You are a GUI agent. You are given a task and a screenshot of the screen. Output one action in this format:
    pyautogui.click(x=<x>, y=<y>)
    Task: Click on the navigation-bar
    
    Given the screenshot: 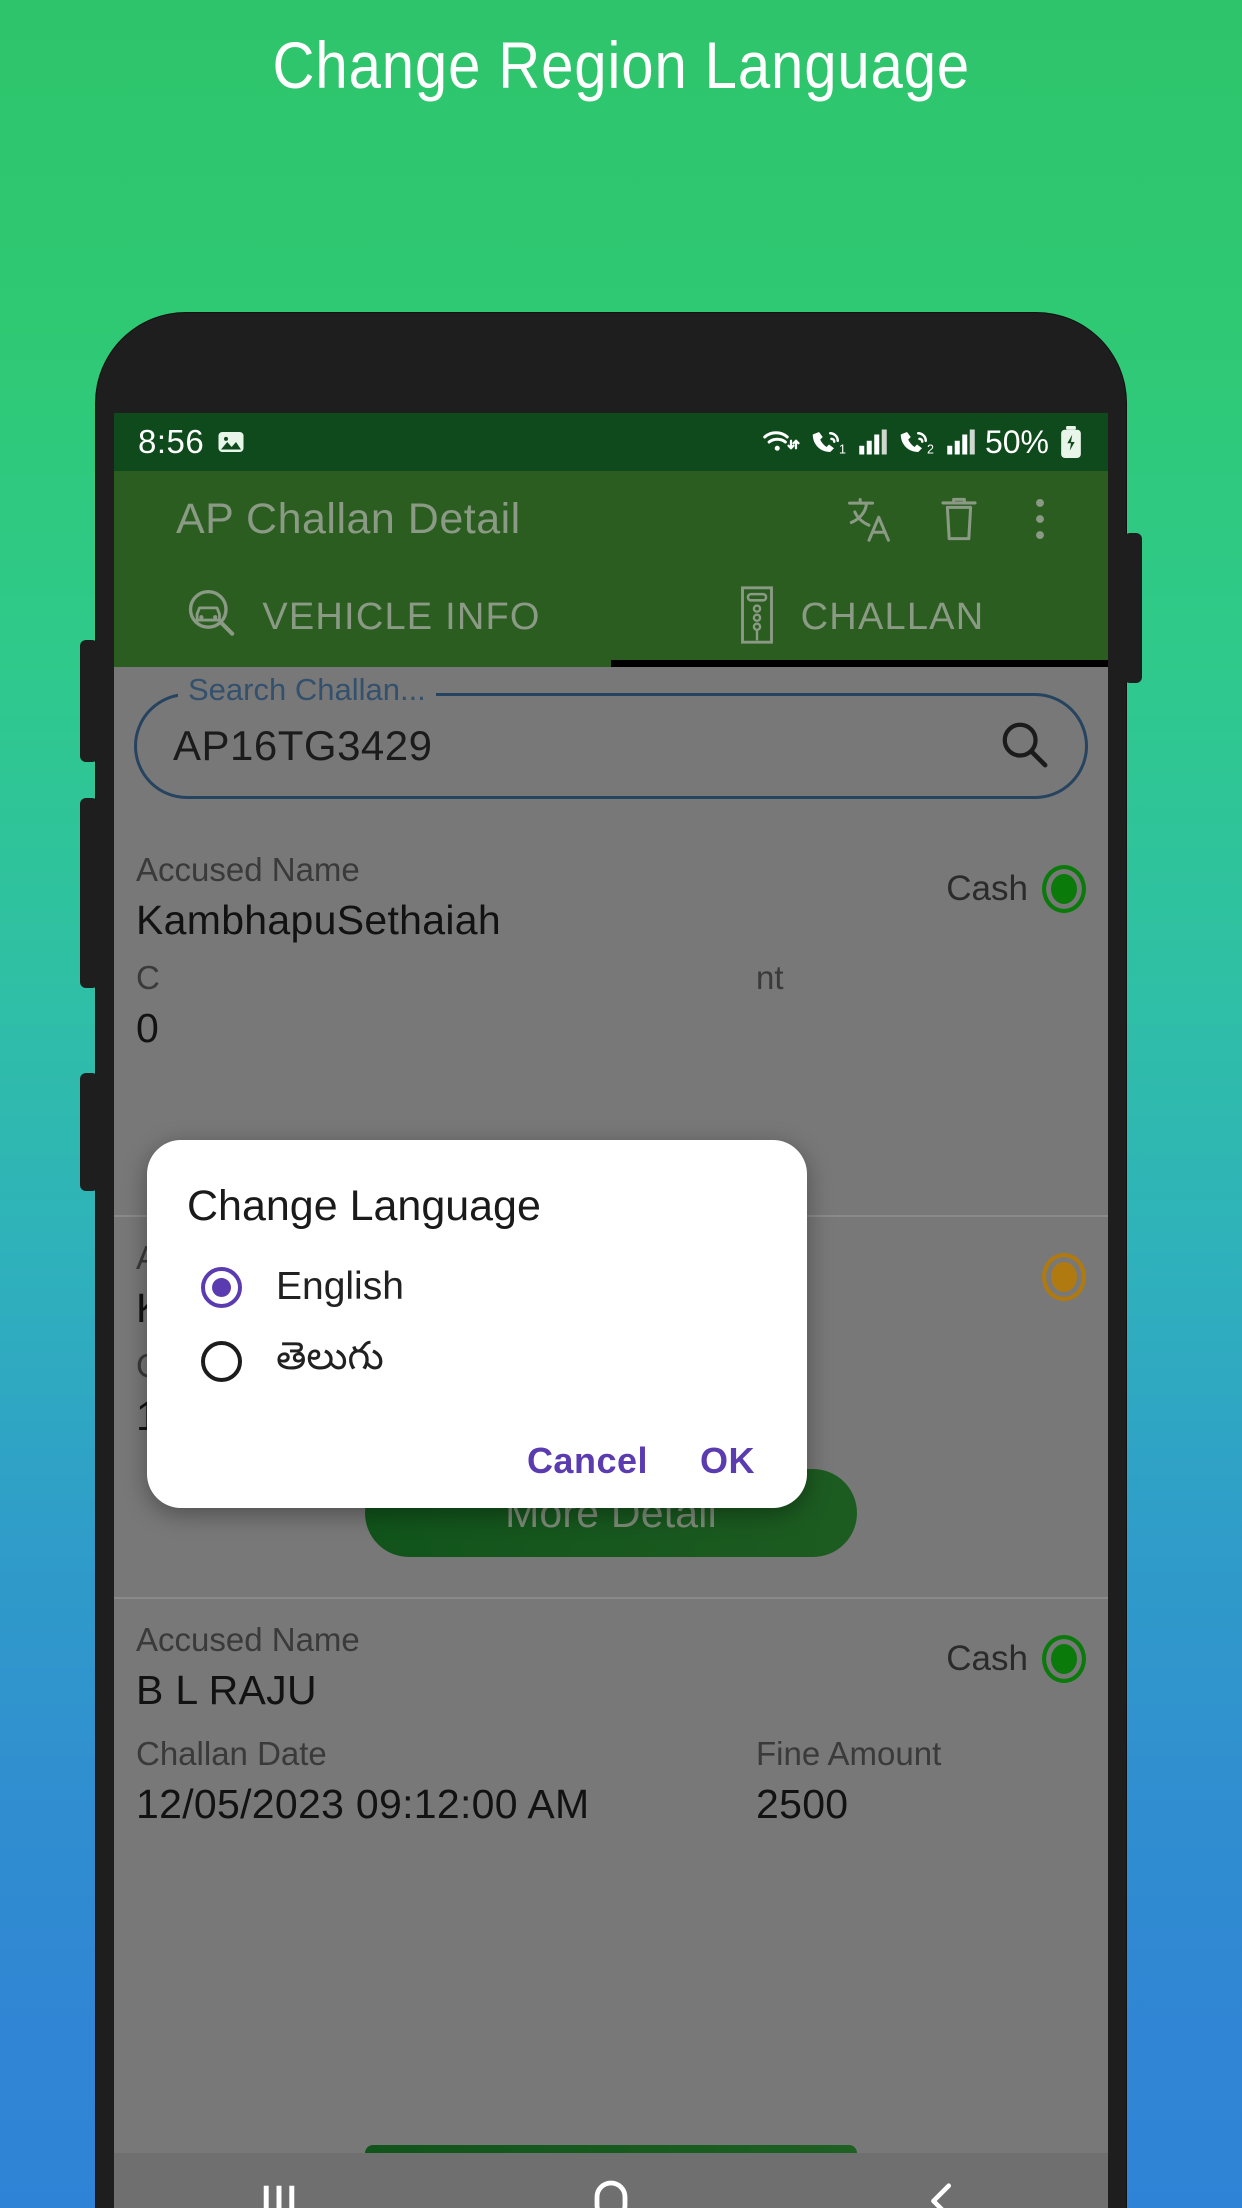 What is the action you would take?
    pyautogui.click(x=611, y=2180)
    